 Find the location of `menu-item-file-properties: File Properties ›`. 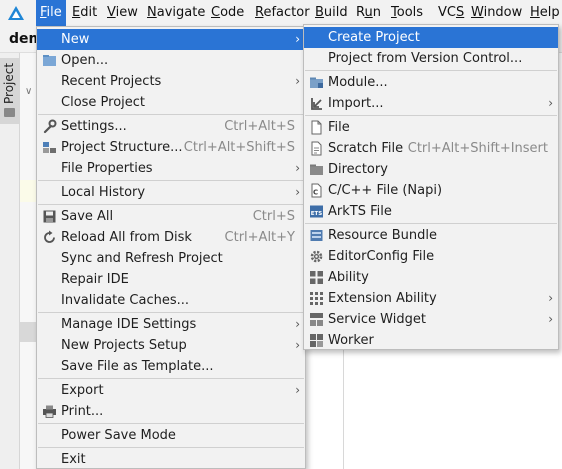

menu-item-file-properties: File Properties › is located at coordinates (171, 168).